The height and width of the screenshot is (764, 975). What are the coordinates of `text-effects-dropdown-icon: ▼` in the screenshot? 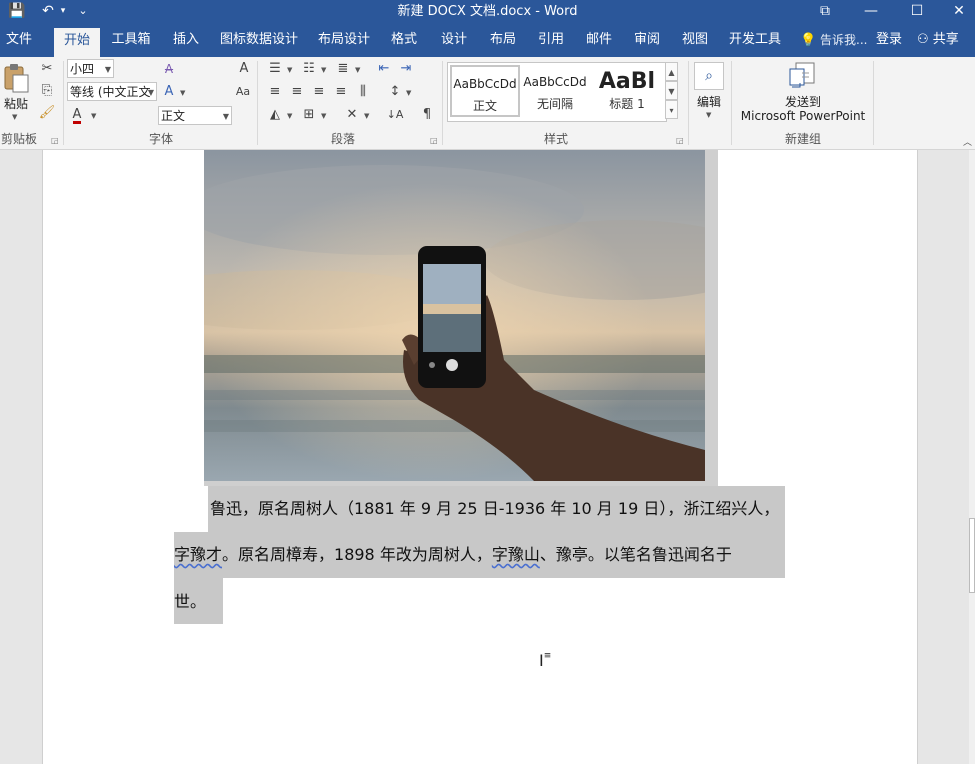 It's located at (182, 93).